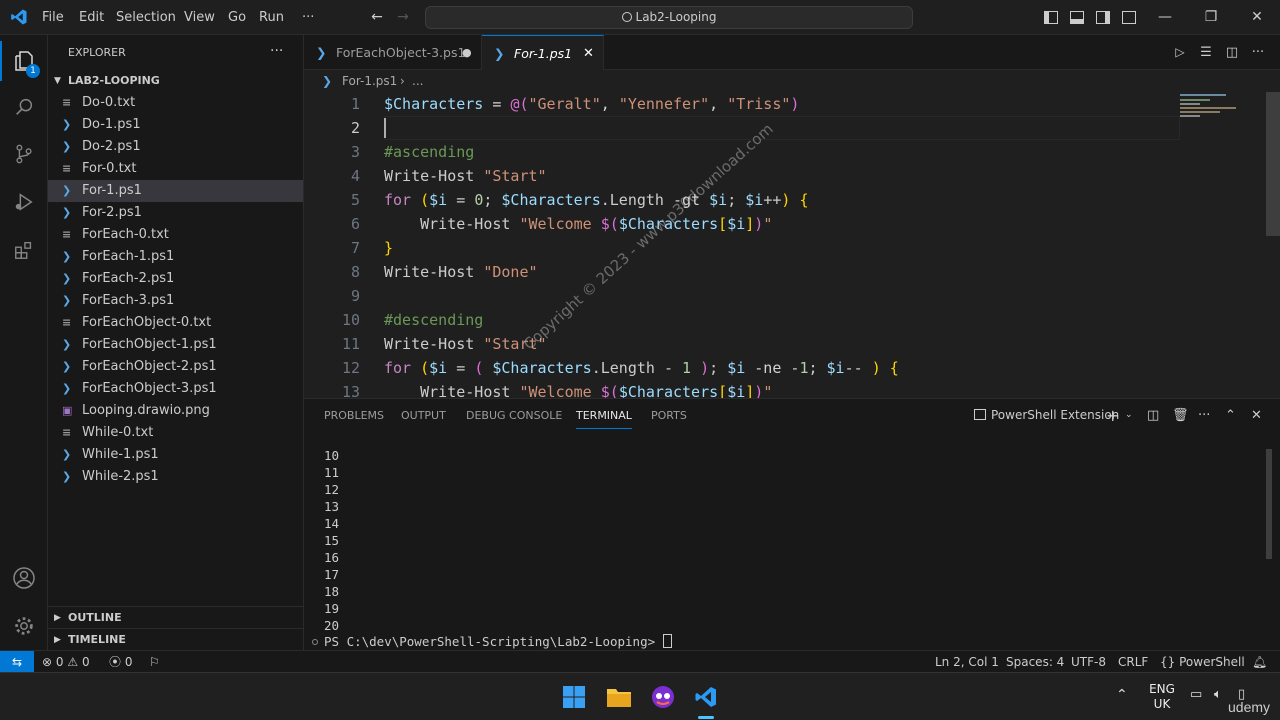 The height and width of the screenshot is (720, 1280). Describe the element at coordinates (354, 415) in the screenshot. I see `tab-problems: PROBLEMS` at that location.